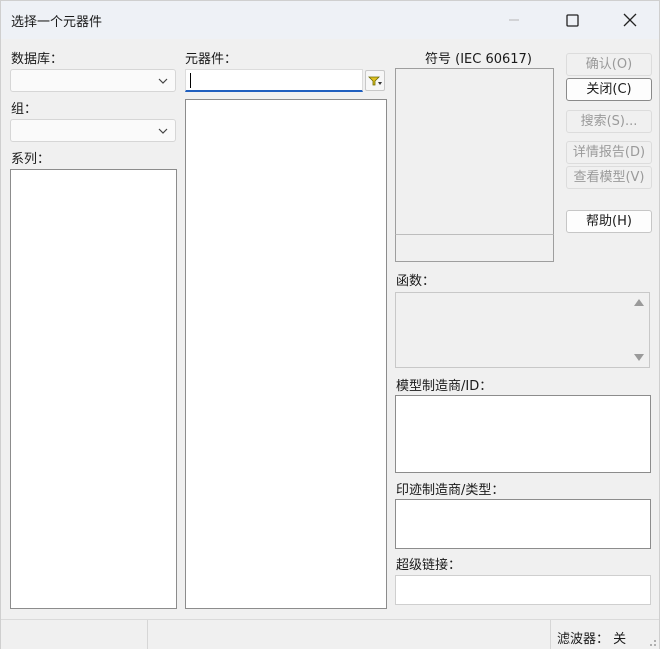 The height and width of the screenshot is (649, 660). What do you see at coordinates (523, 524) in the screenshot?
I see `footprint-list` at bounding box center [523, 524].